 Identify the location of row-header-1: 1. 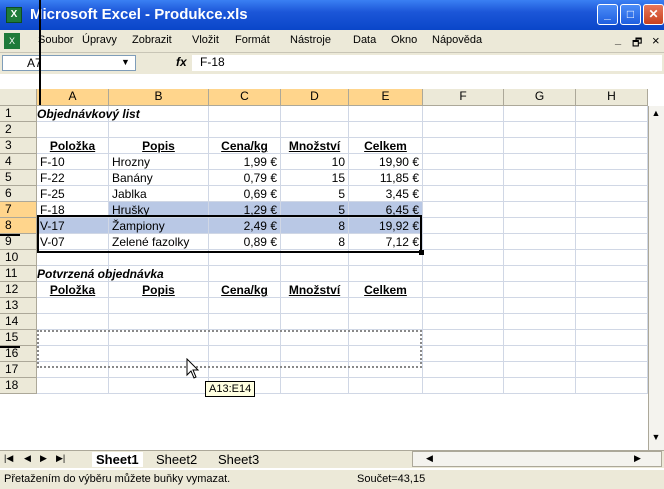
(18, 114).